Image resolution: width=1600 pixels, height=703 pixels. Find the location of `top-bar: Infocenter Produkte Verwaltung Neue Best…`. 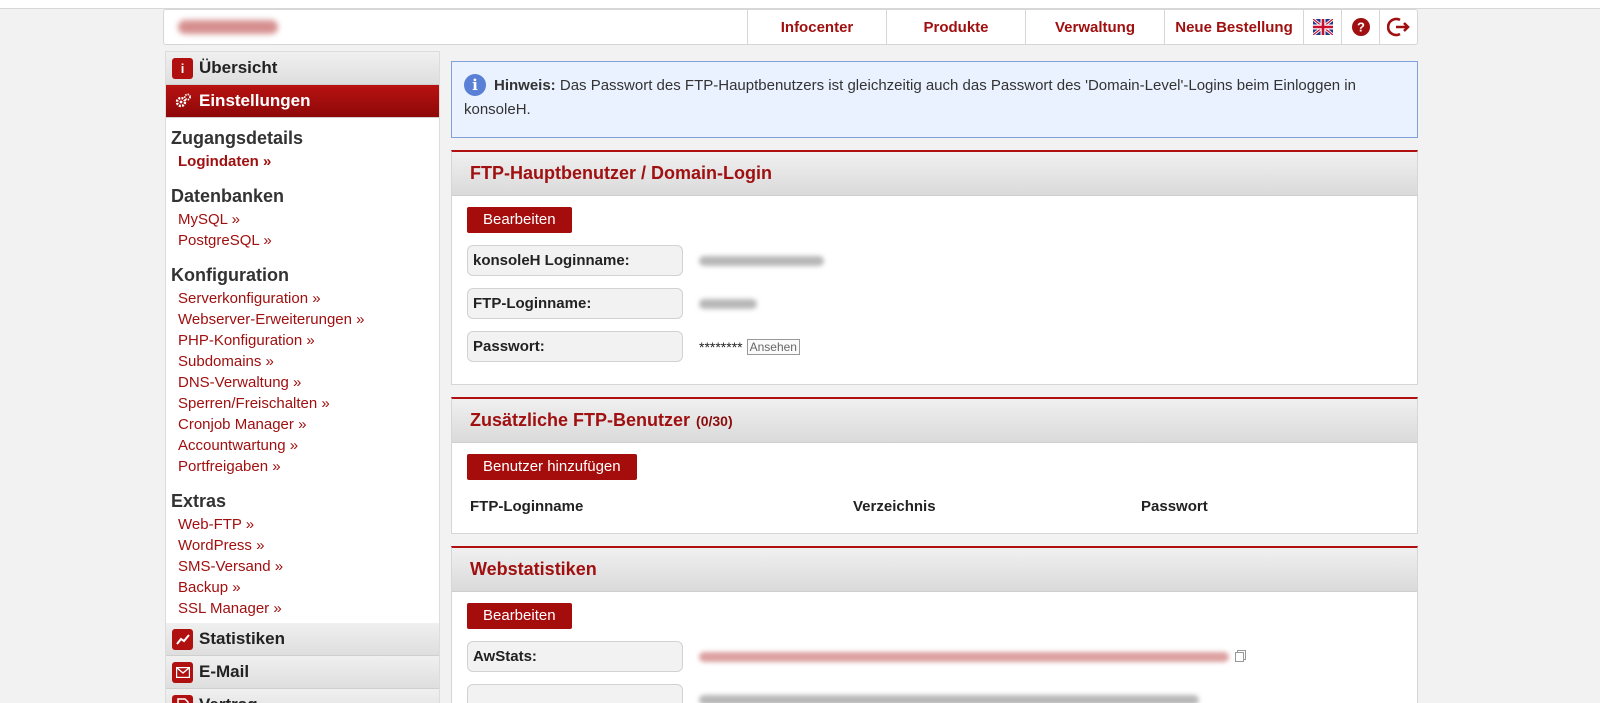

top-bar: Infocenter Produkte Verwaltung Neue Best… is located at coordinates (790, 27).